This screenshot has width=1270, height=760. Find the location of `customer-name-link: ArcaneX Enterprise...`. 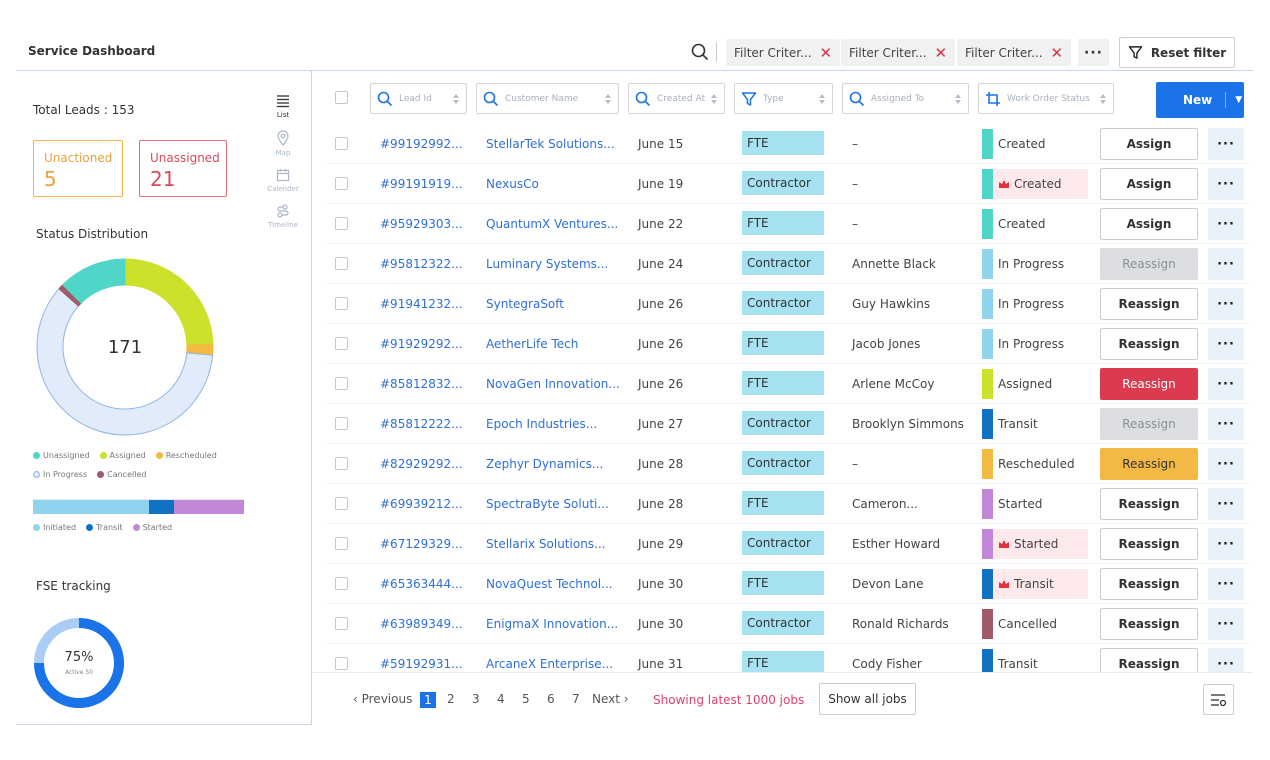

customer-name-link: ArcaneX Enterprise... is located at coordinates (549, 664).